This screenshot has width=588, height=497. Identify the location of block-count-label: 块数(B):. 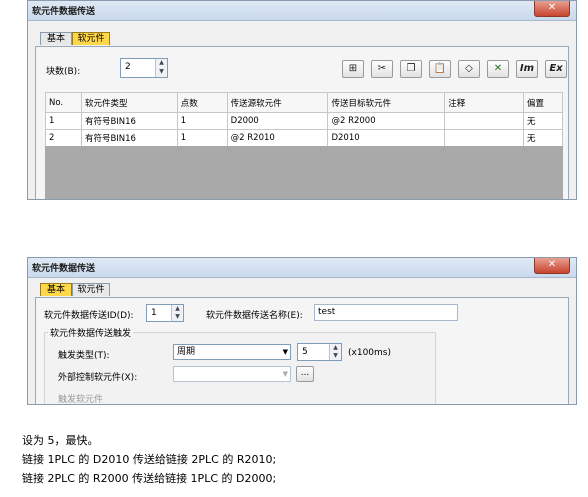
(63, 72).